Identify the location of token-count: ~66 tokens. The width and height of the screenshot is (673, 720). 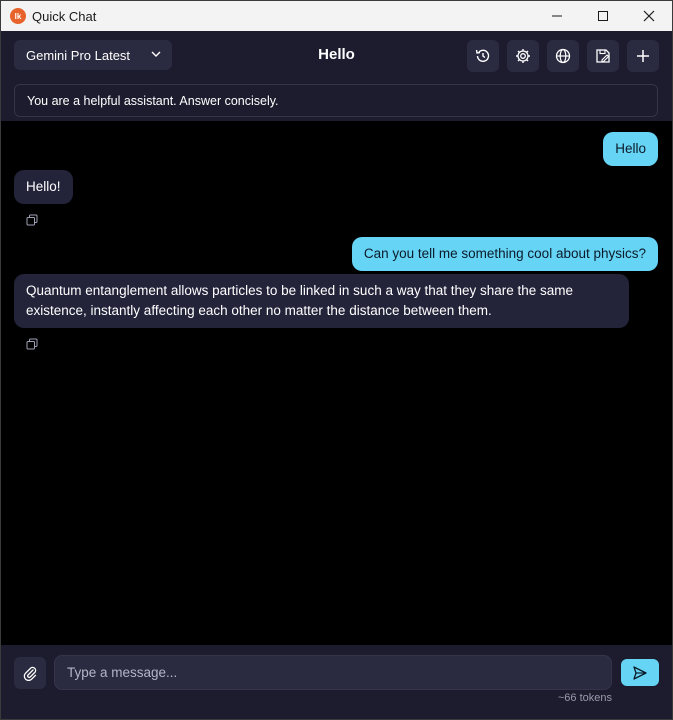
(584, 698).